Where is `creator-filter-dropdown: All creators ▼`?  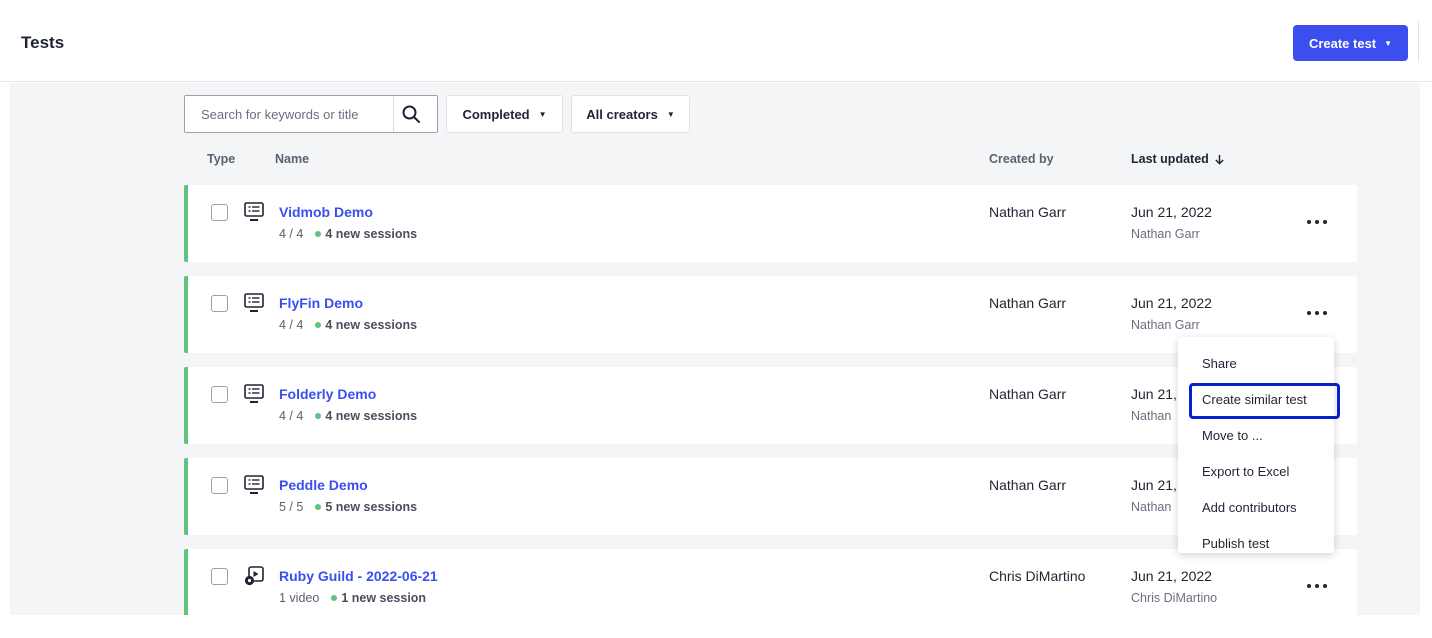
creator-filter-dropdown: All creators ▼ is located at coordinates (630, 114).